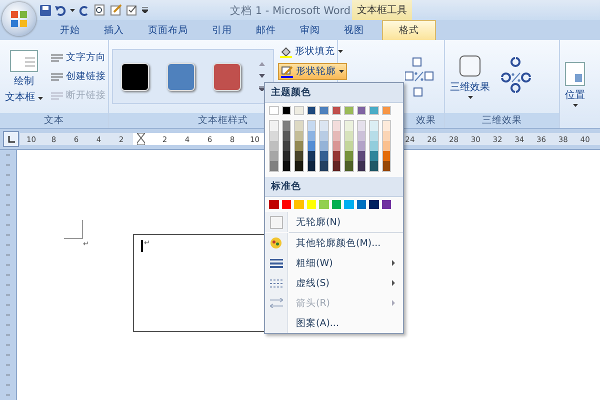  What do you see at coordinates (24, 77) in the screenshot?
I see `draw-text-box-button: 绘制 文本框` at bounding box center [24, 77].